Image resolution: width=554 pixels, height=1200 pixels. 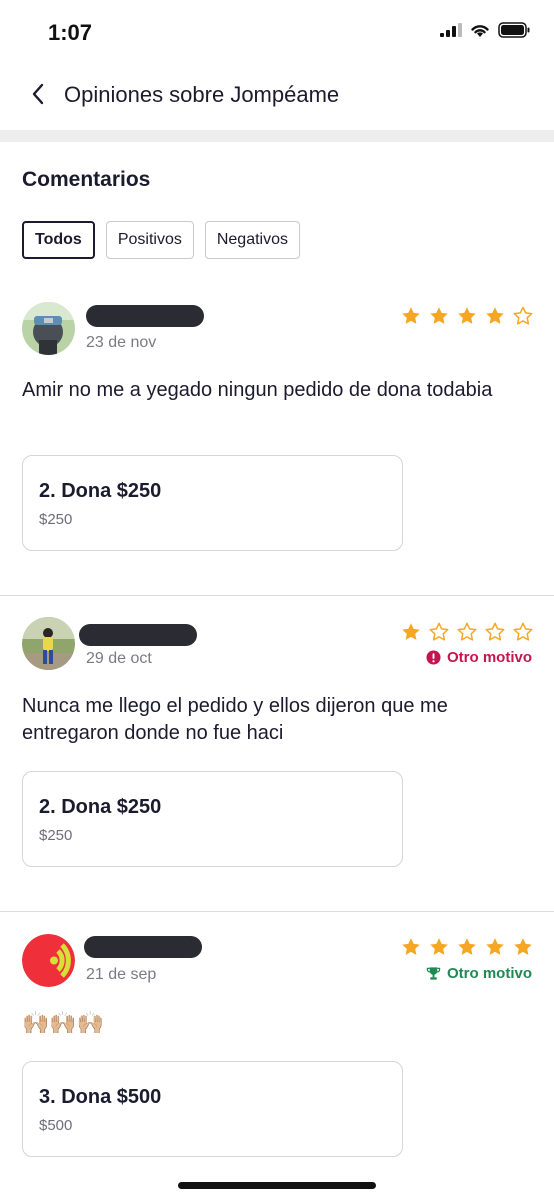 What do you see at coordinates (86, 179) in the screenshot?
I see `section-title: Comentarios` at bounding box center [86, 179].